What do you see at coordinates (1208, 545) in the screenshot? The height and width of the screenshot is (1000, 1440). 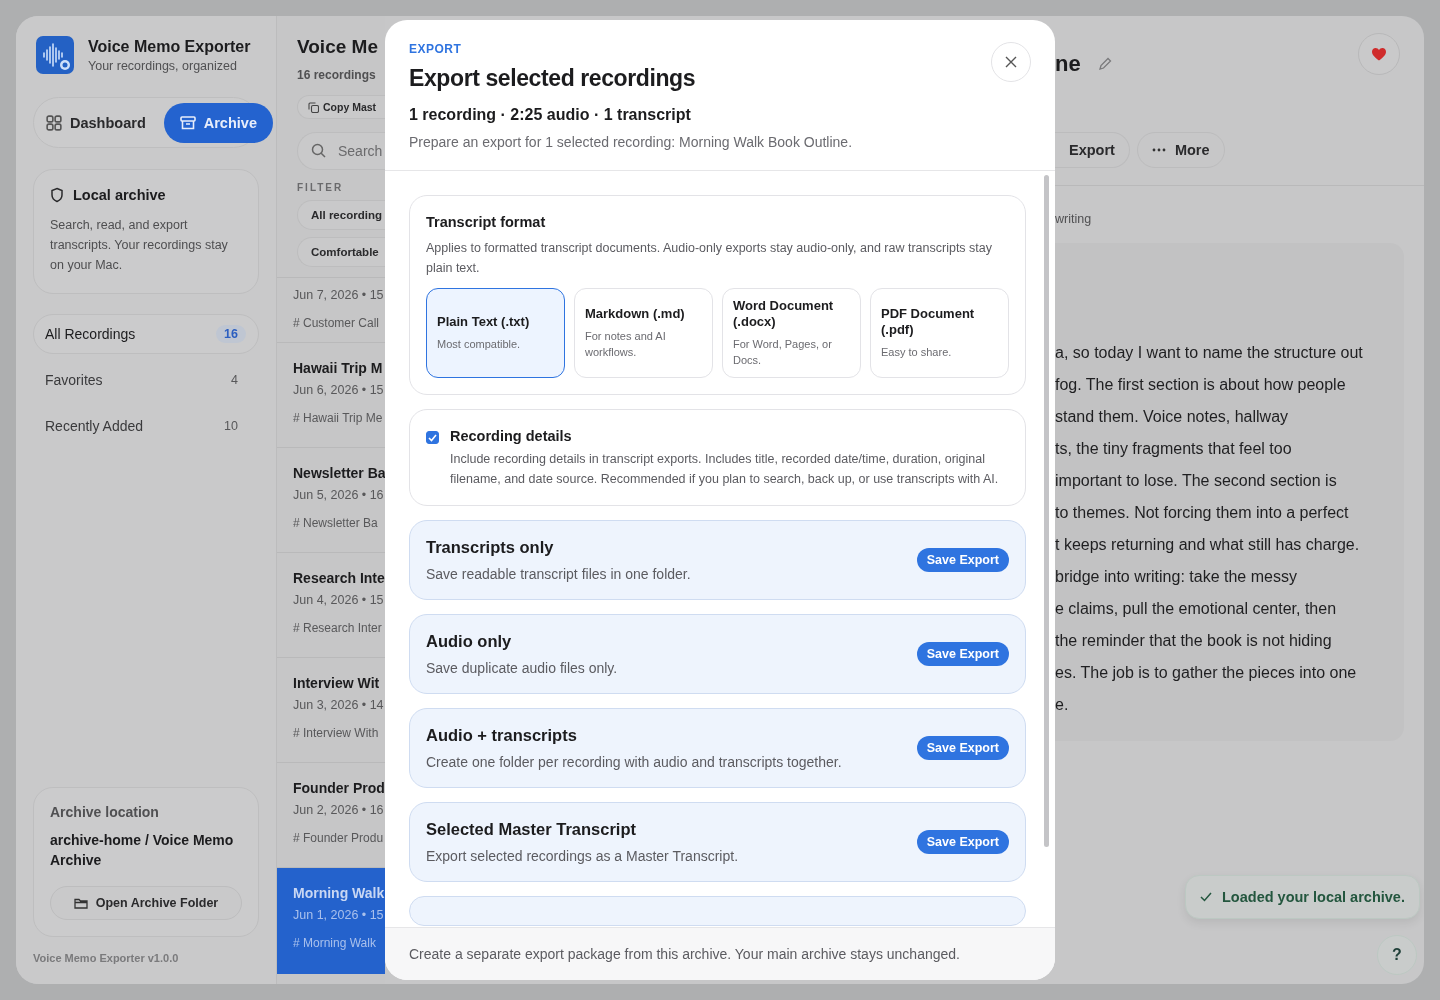 I see `transcript-line: t keeps returning and what still has charge.` at bounding box center [1208, 545].